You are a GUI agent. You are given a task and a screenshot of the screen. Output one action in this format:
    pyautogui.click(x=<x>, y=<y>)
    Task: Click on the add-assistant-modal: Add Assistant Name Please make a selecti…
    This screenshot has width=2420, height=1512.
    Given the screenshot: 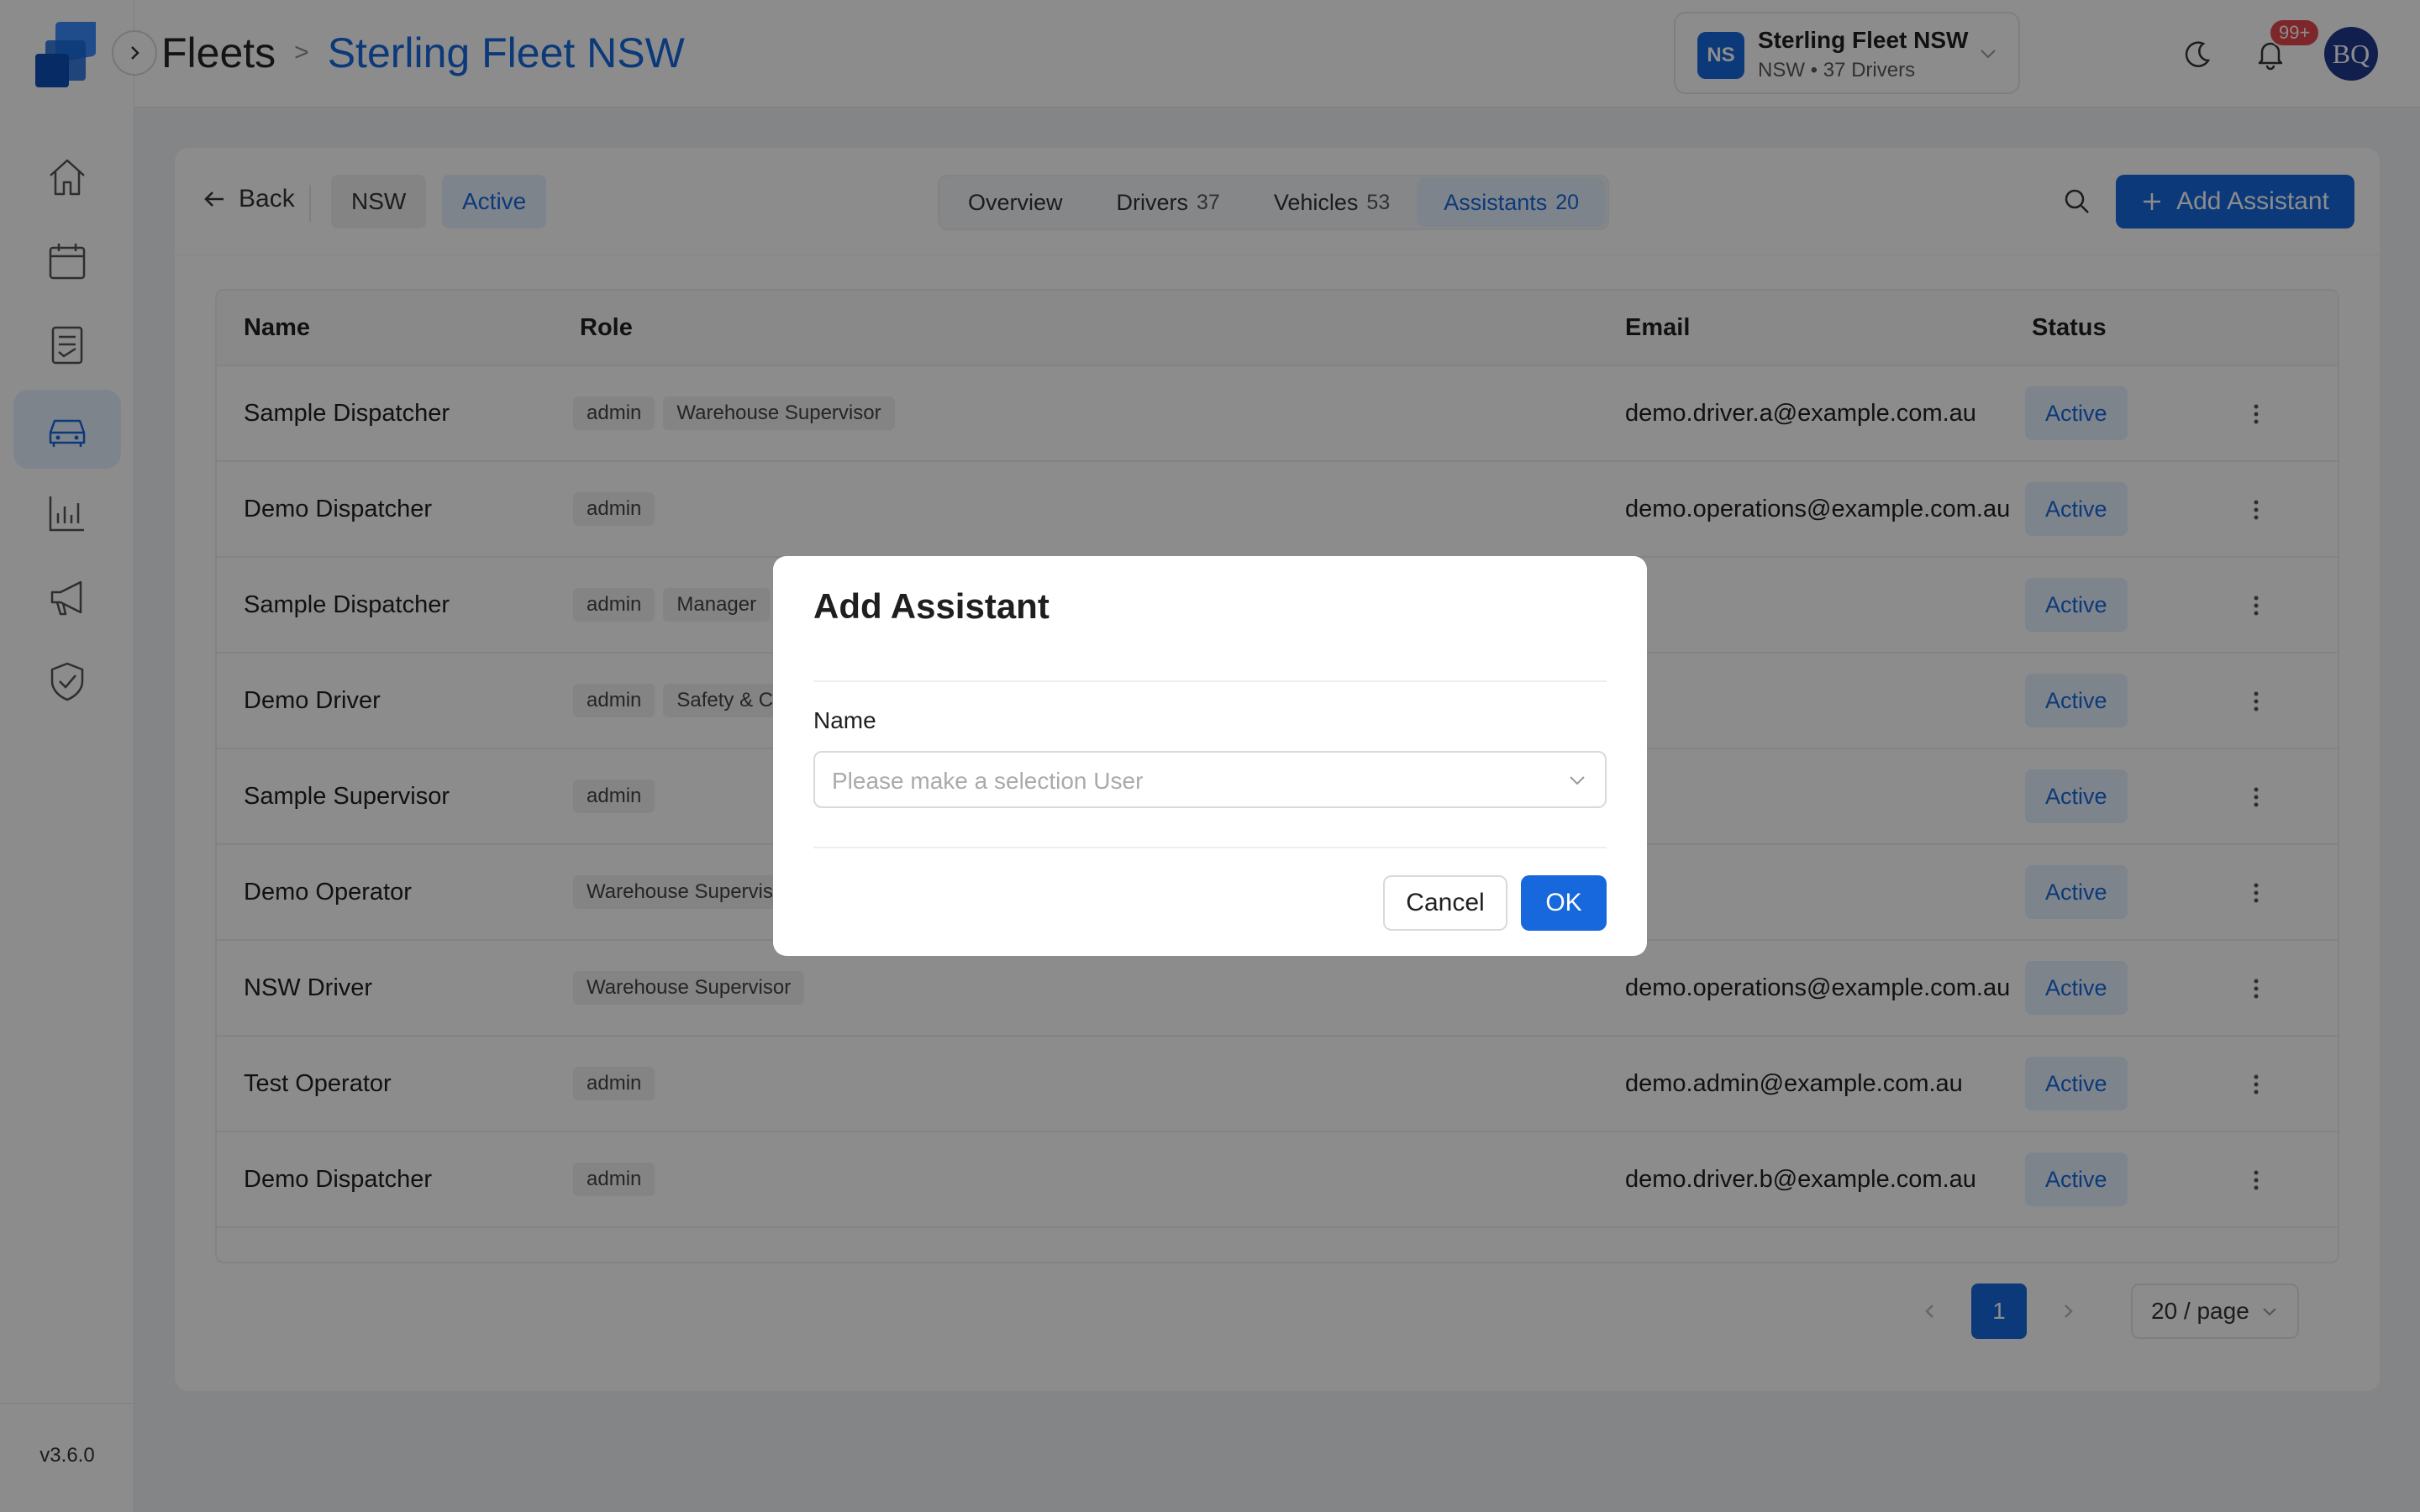 What is the action you would take?
    pyautogui.click(x=1210, y=756)
    